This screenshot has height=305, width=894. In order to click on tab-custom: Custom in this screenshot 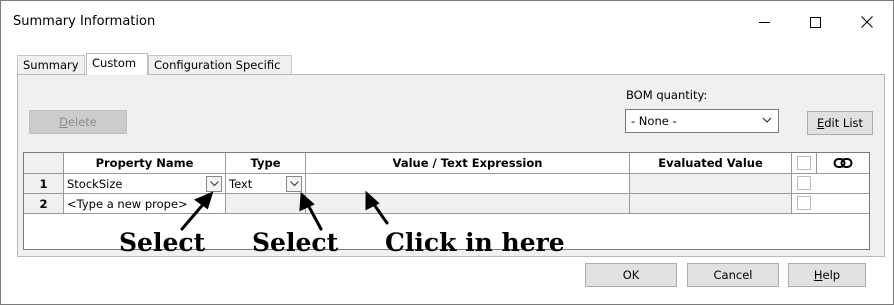, I will do `click(117, 64)`.